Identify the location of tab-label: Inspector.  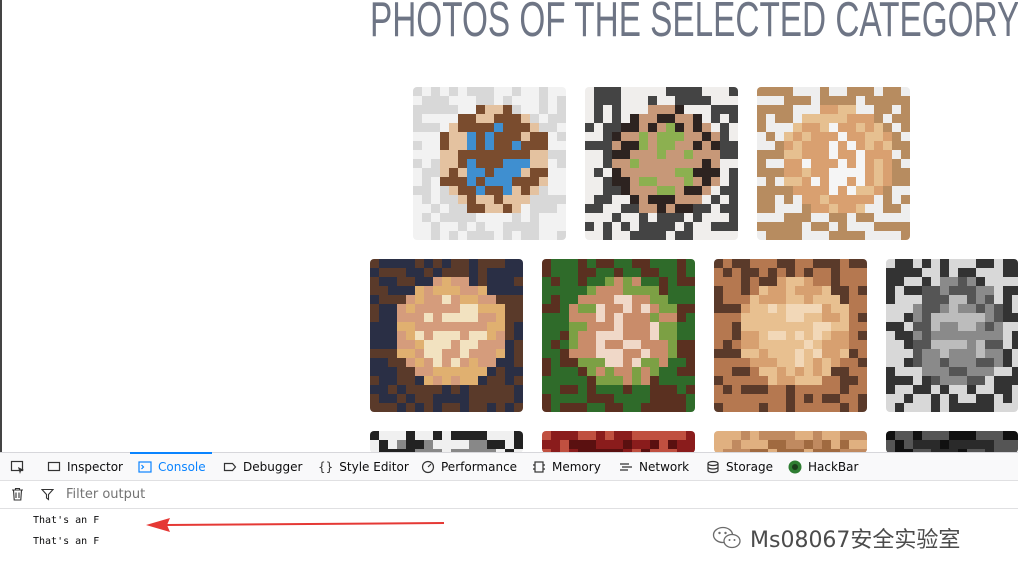
(95, 466).